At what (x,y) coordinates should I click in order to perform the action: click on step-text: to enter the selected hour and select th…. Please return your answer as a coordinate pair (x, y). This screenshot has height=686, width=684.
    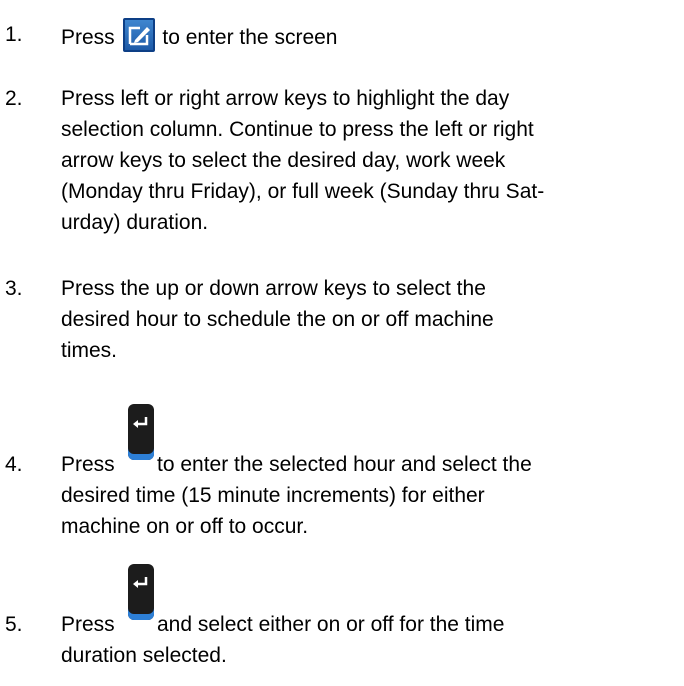
    Looking at the image, I should click on (344, 464).